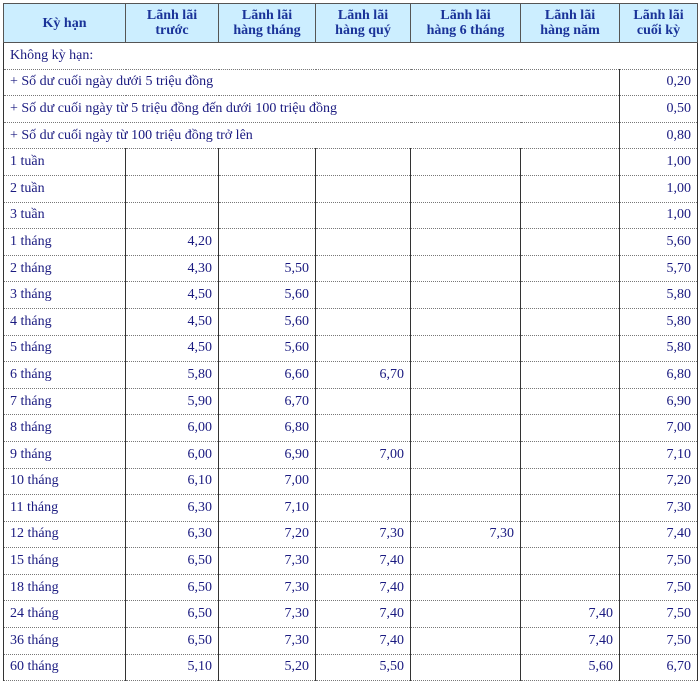 This screenshot has width=700, height=681. Describe the element at coordinates (350, 641) in the screenshot. I see `table-row: 36 tháng 6,50 7,30 7,40 7,40 7,50` at that location.